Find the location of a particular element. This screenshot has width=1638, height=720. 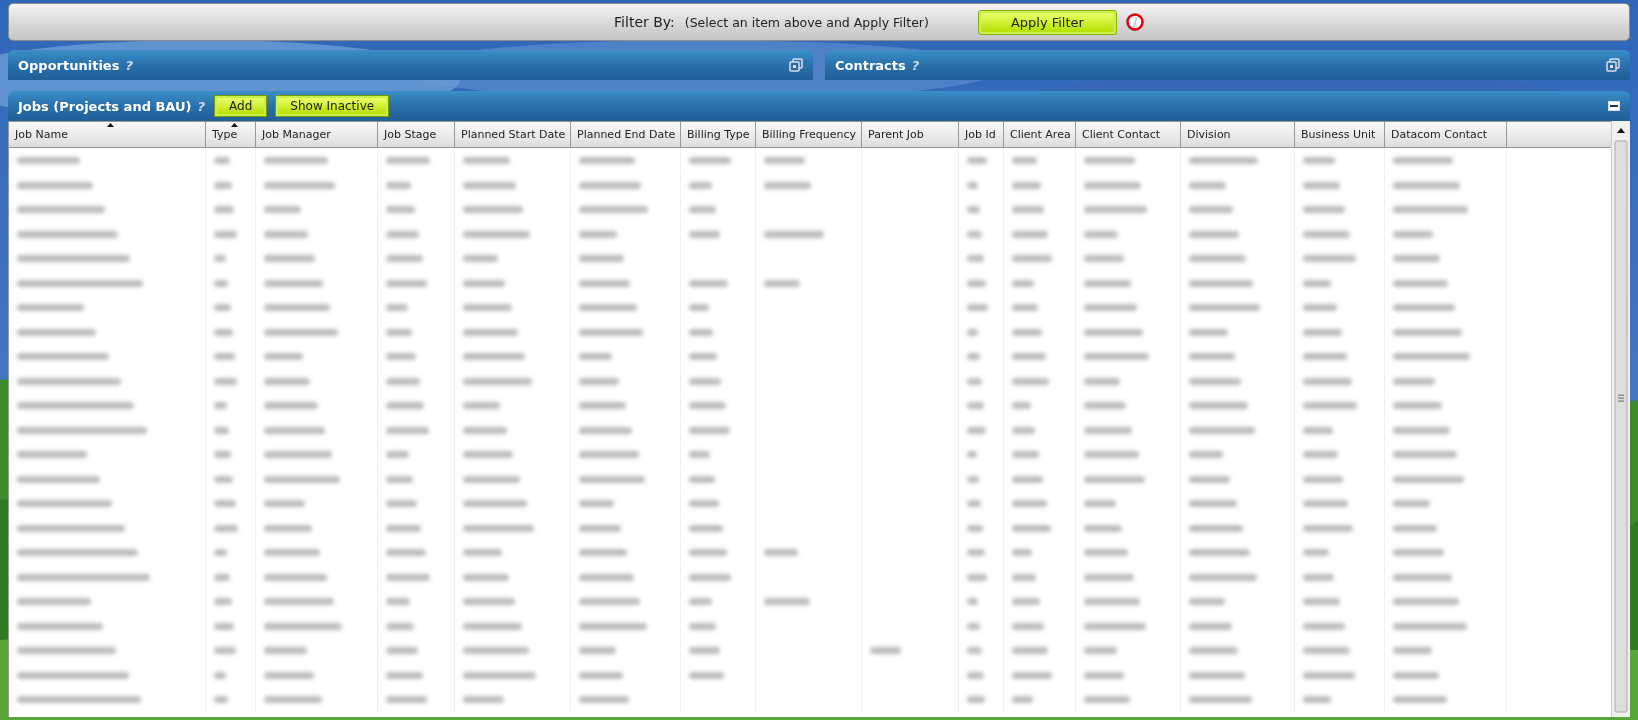

column-header: Parent Job is located at coordinates (910, 134).